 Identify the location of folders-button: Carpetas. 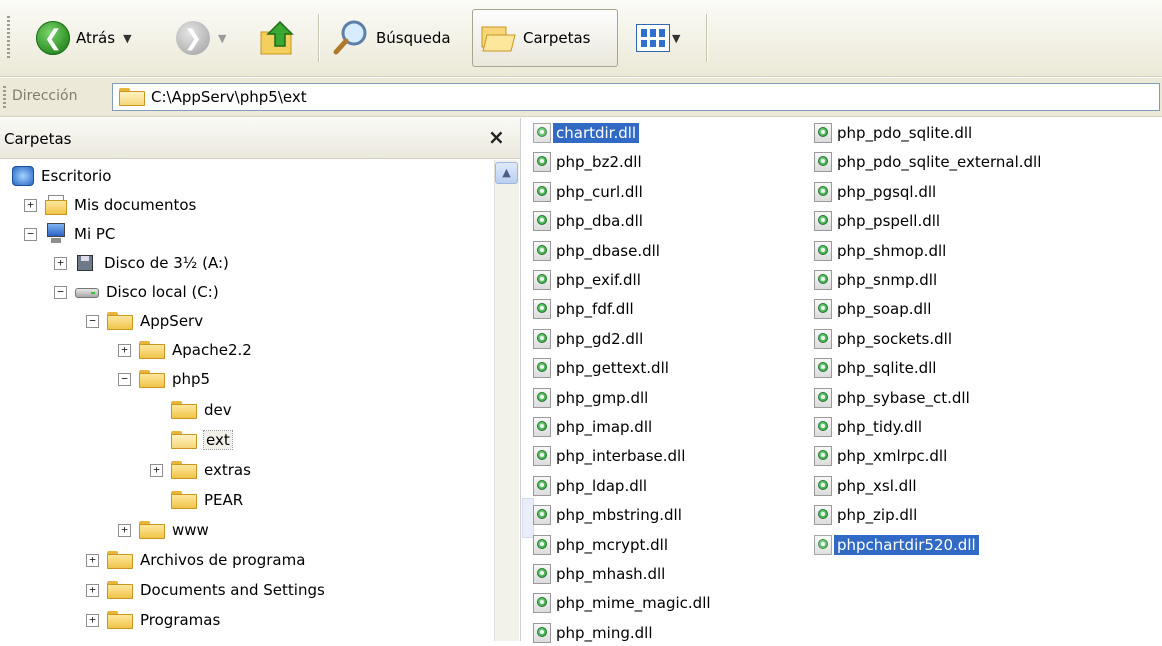
(545, 38).